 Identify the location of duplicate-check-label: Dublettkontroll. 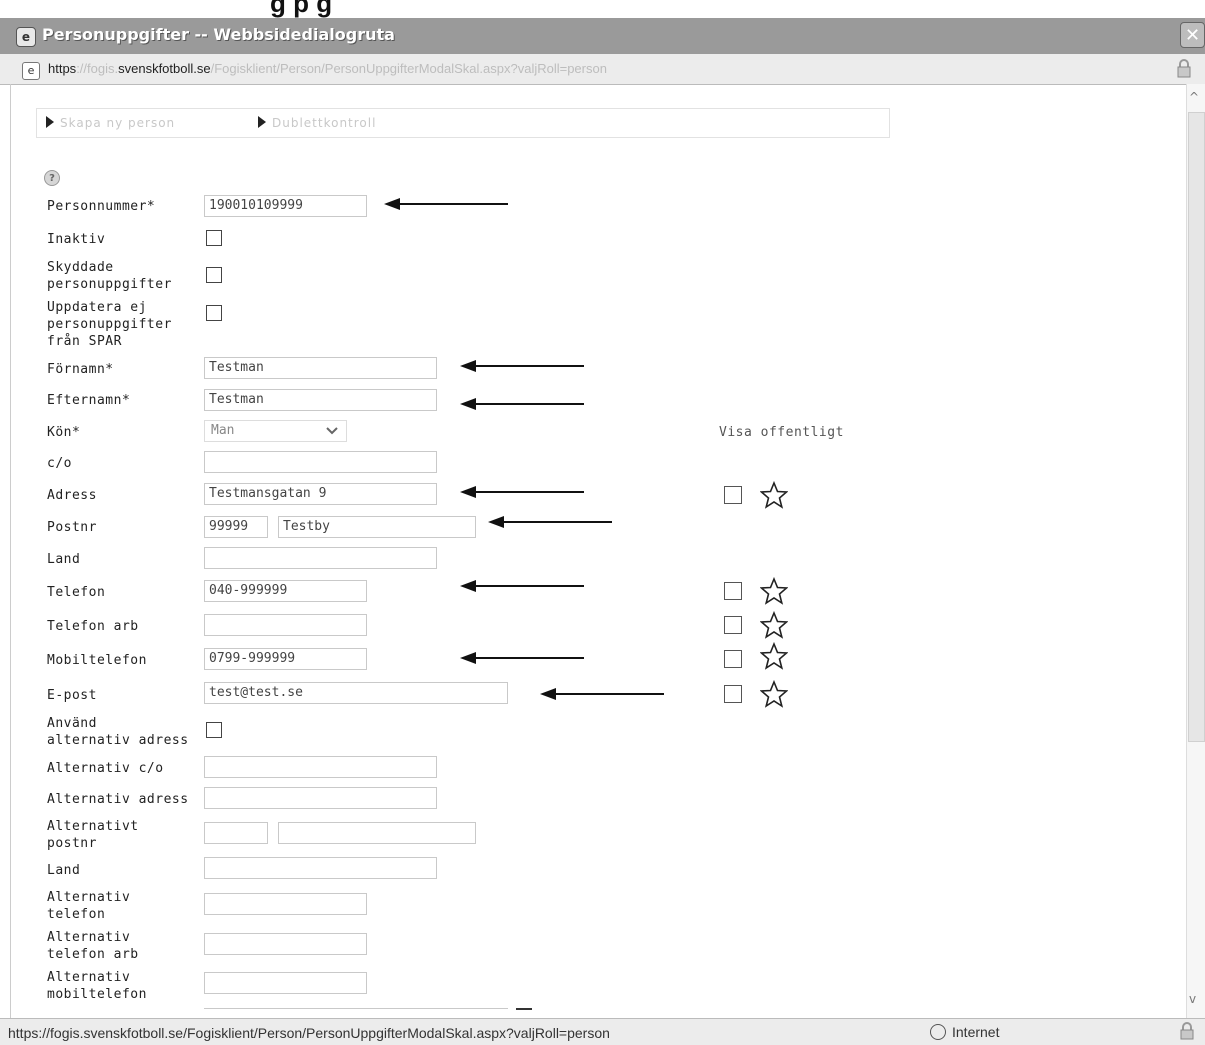
(324, 123).